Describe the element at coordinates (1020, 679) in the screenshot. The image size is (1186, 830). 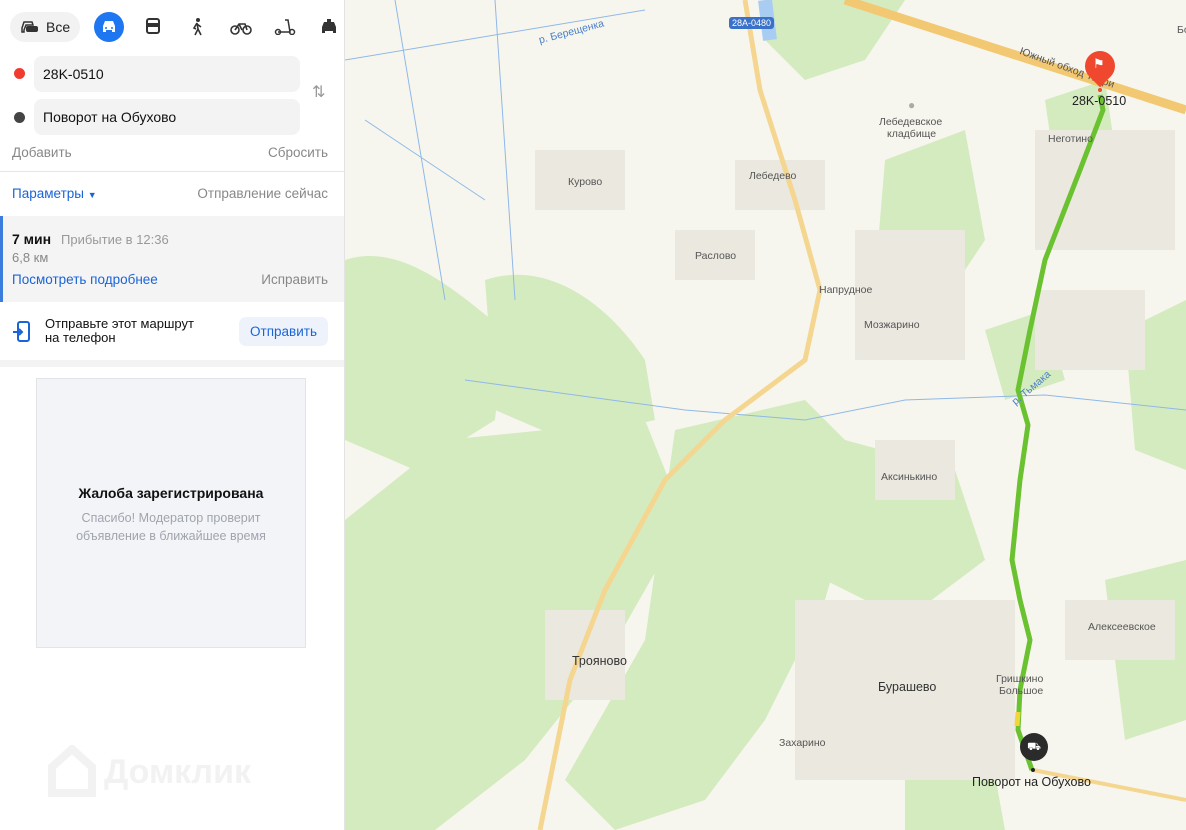
I see `map-label: Гришкино` at that location.